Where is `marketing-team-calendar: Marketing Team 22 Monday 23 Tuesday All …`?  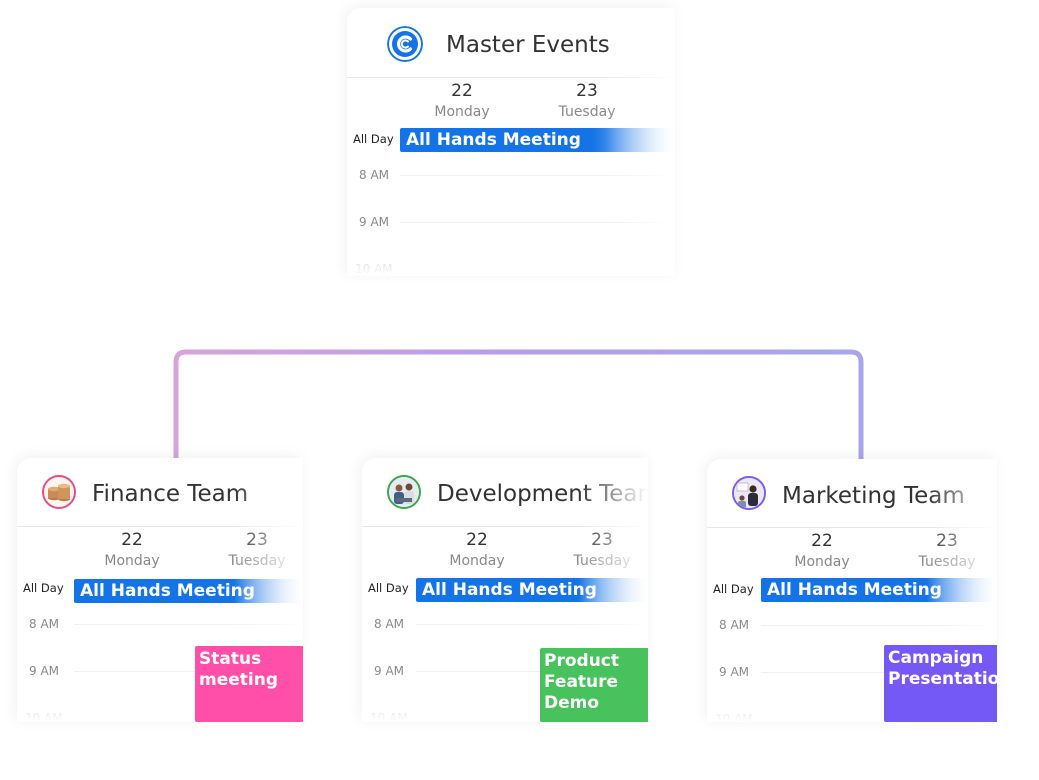
marketing-team-calendar: Marketing Team 22 Monday 23 Tuesday All … is located at coordinates (852, 590).